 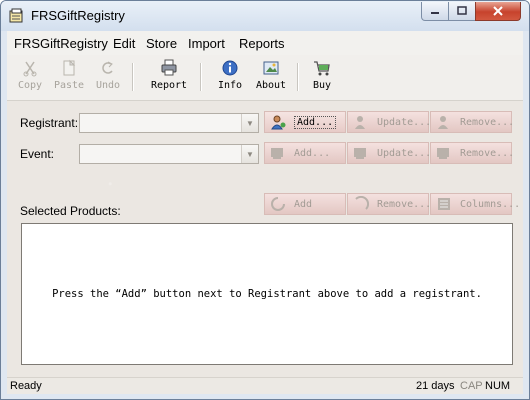 I want to click on event-combobox: ▼, so click(x=169, y=154).